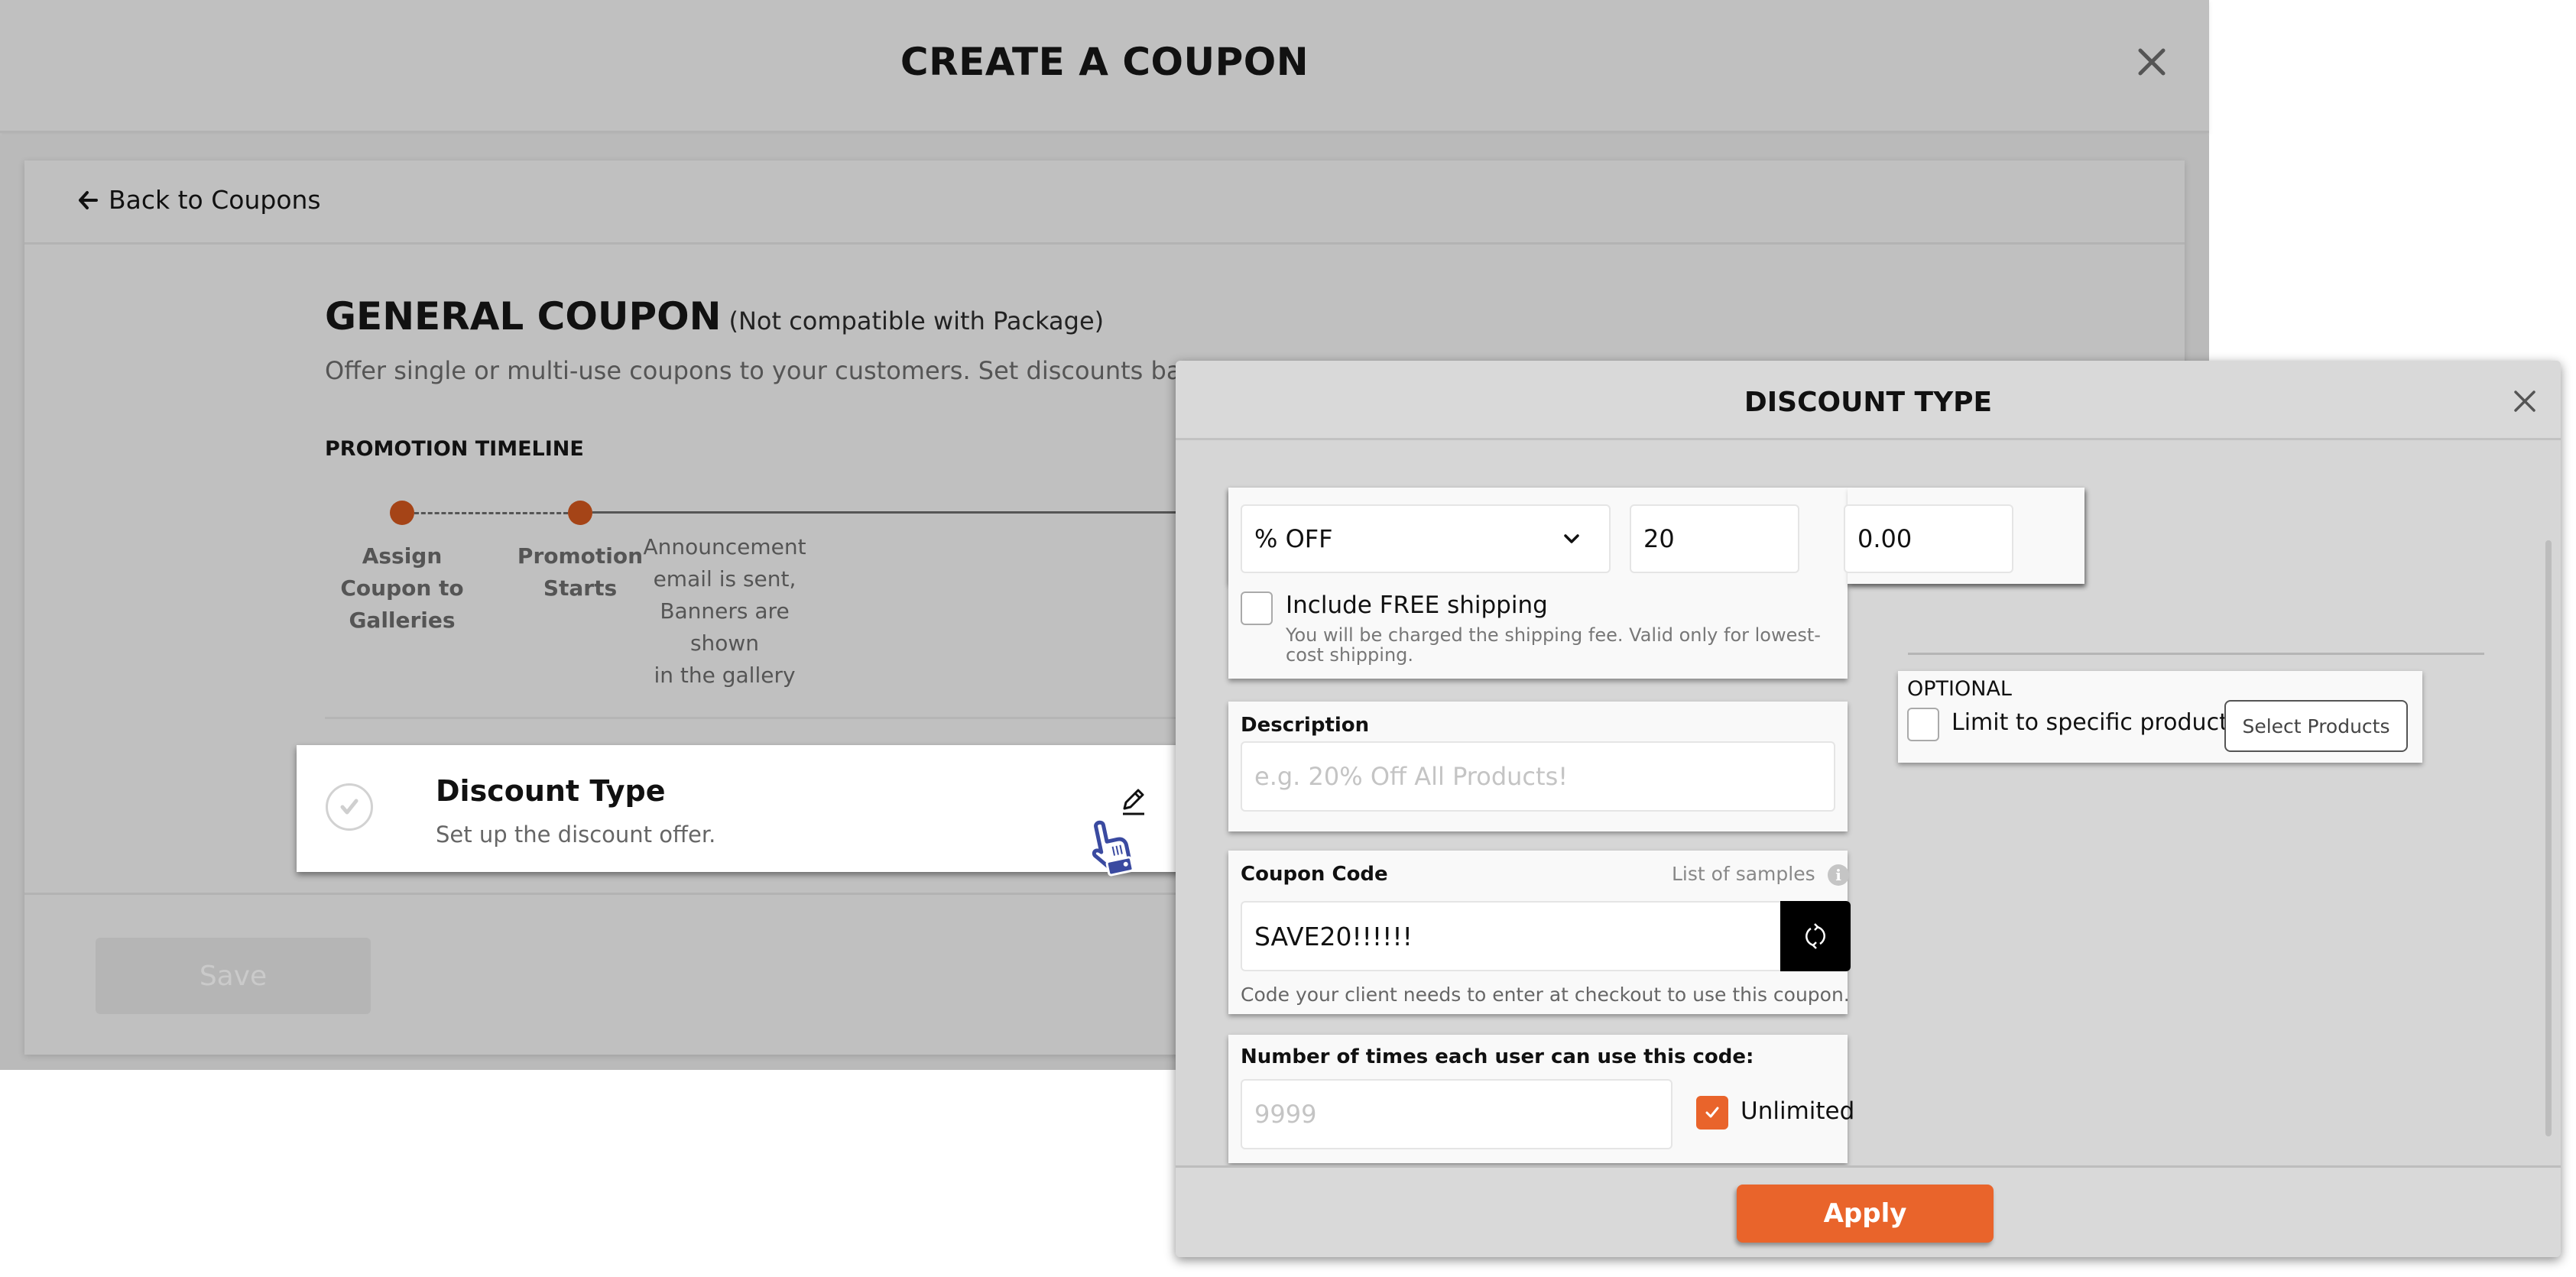 This screenshot has height=1277, width=2576. I want to click on description-panel: Description e.g. 20% Off All Products!, so click(1538, 766).